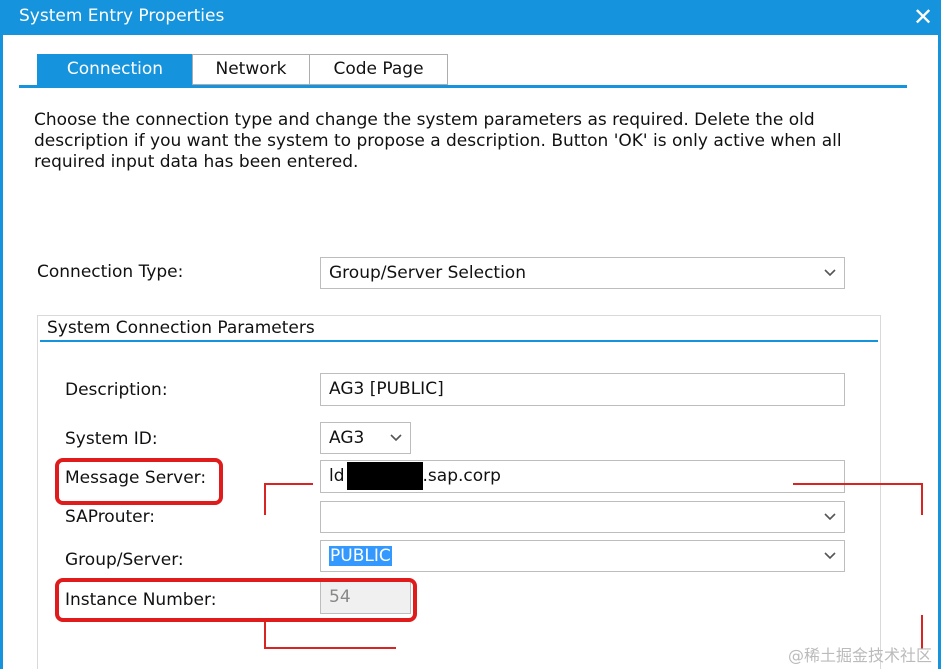  What do you see at coordinates (582, 389) in the screenshot?
I see `description-input: AG3 [PUBLIC]` at bounding box center [582, 389].